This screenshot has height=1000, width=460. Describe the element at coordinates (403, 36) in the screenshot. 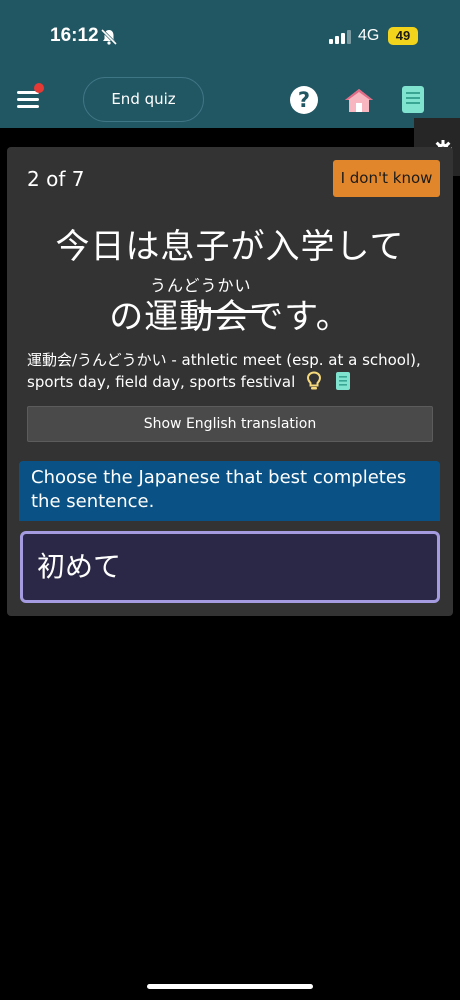

I see `battery-indicator: 49` at that location.